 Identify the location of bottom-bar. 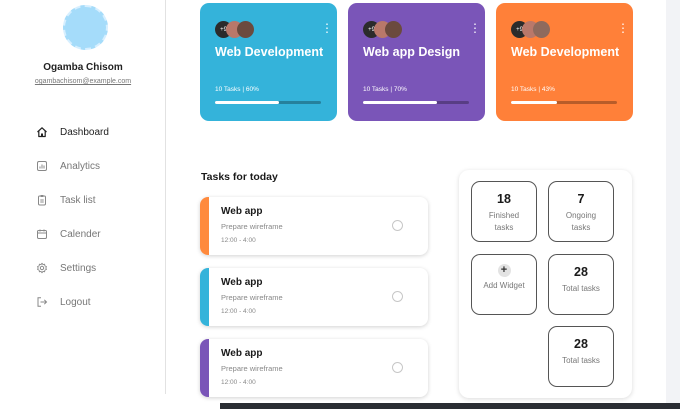
(450, 406).